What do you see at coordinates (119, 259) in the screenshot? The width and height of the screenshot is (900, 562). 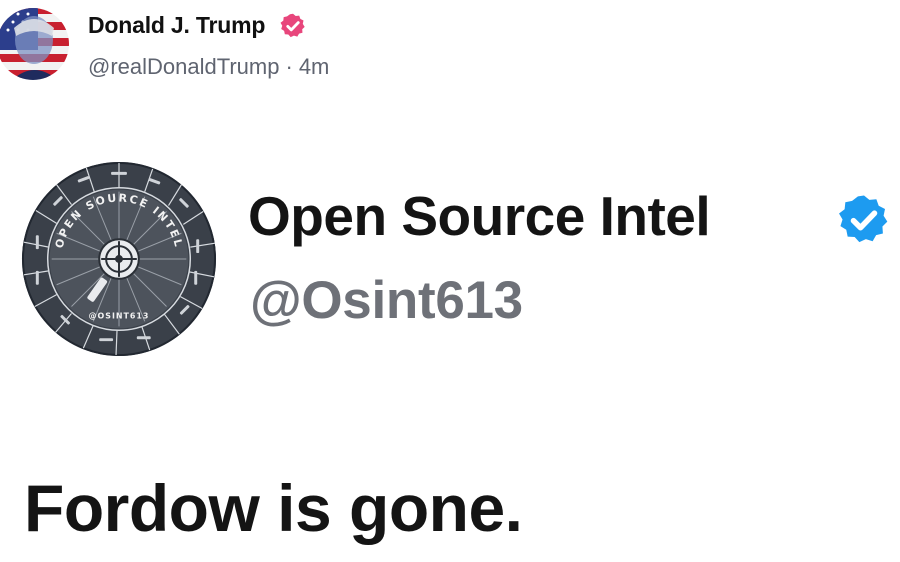 I see `osint-wheel-logo-icon: OPEN SOURCE INTEL @OSINT613` at bounding box center [119, 259].